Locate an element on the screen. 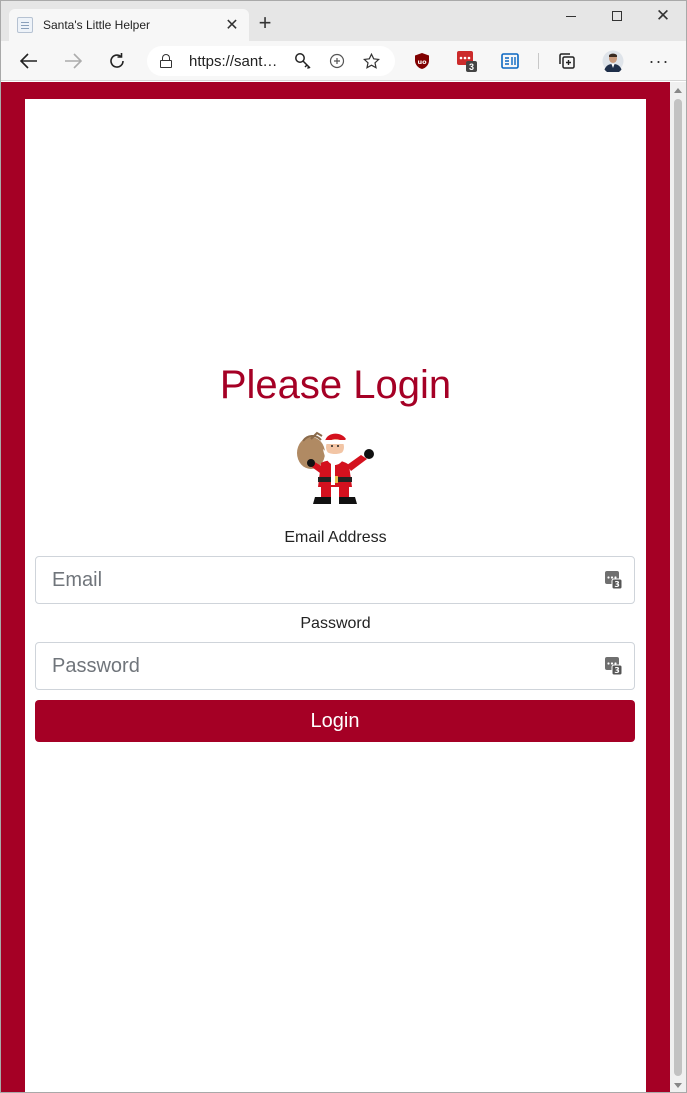  zoom-icon is located at coordinates (337, 61).